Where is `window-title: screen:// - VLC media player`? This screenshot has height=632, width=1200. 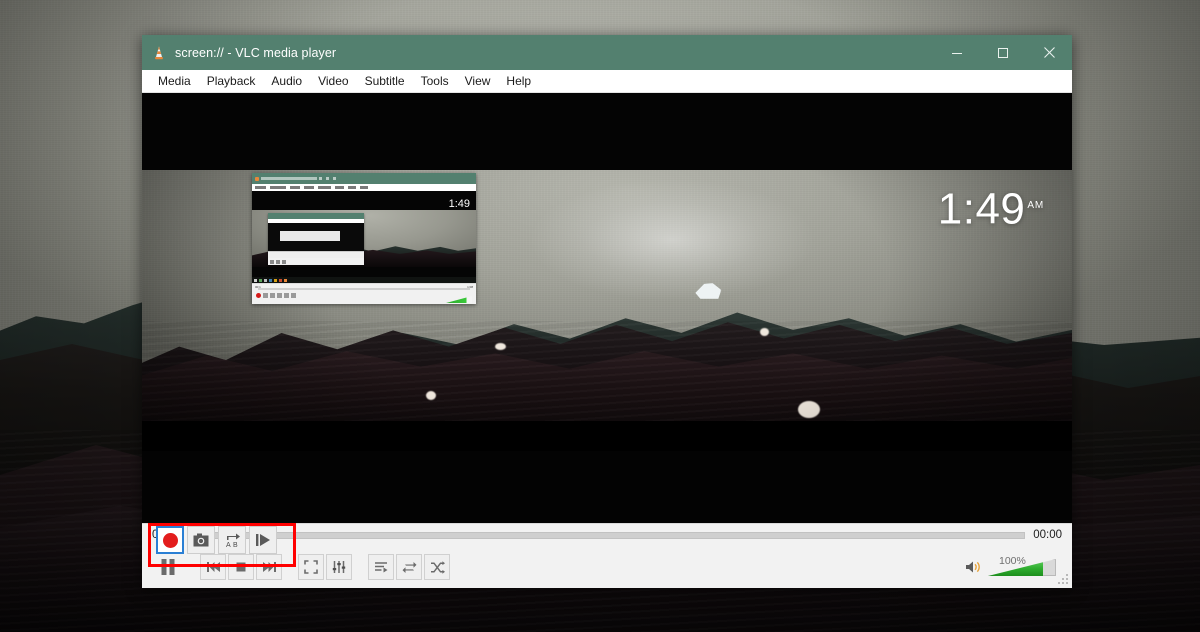 window-title: screen:// - VLC media player is located at coordinates (256, 52).